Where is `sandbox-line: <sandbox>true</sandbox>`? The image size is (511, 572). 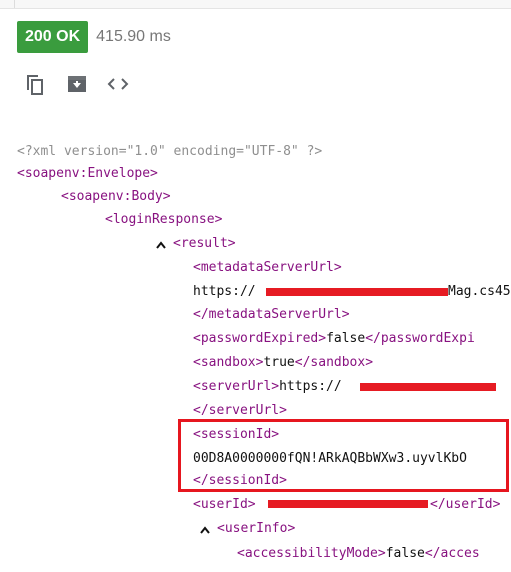 sandbox-line: <sandbox>true</sandbox> is located at coordinates (283, 363).